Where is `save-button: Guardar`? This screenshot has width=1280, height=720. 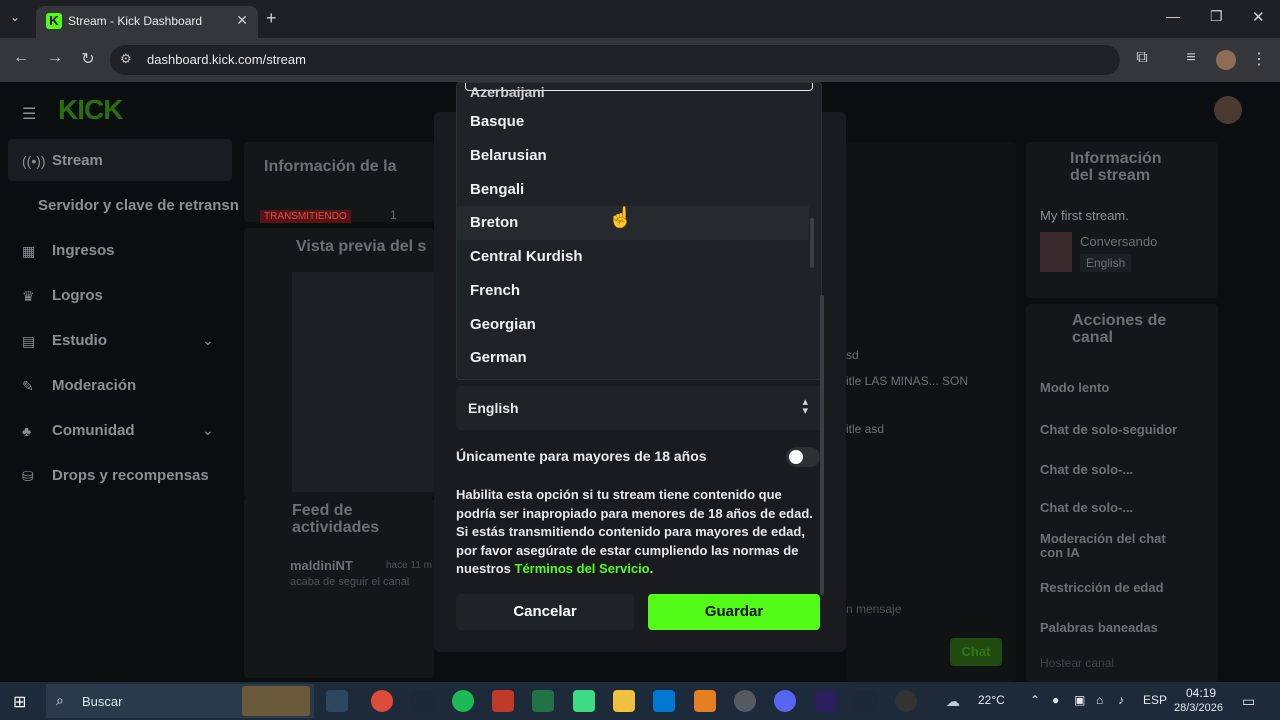 save-button: Guardar is located at coordinates (734, 612).